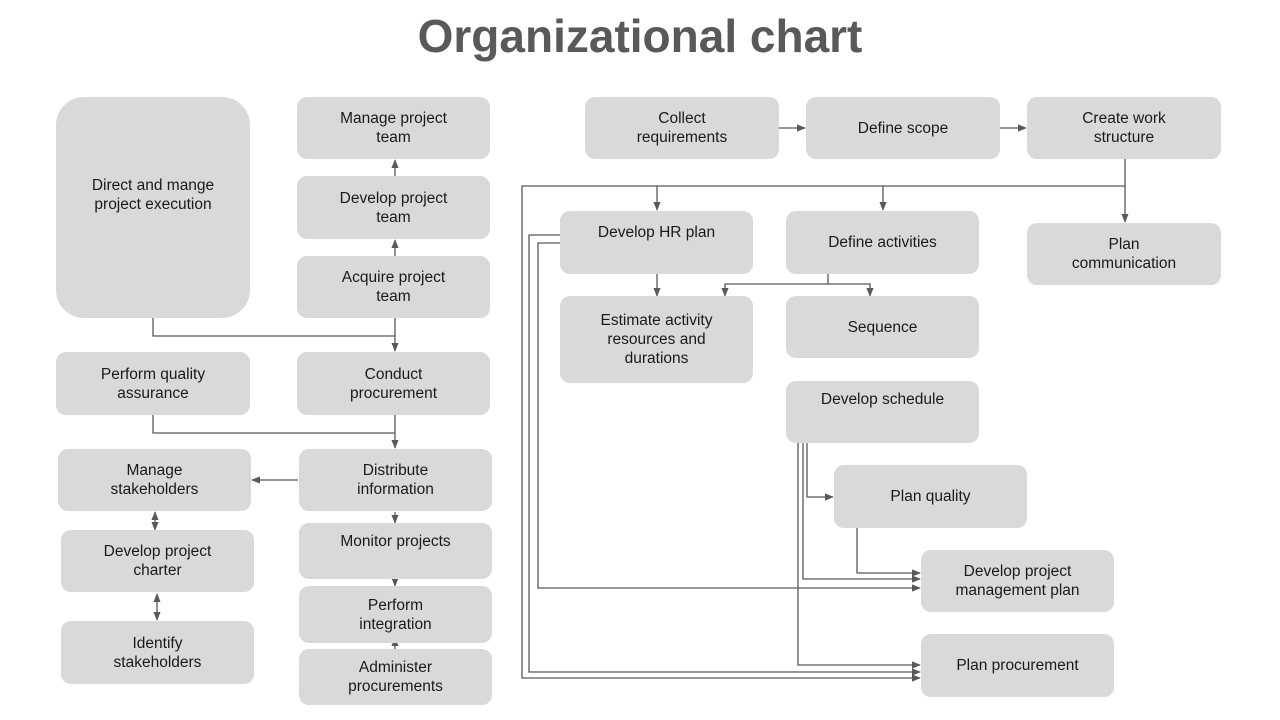  Describe the element at coordinates (395, 480) in the screenshot. I see `node-distribute-information: Distribute information` at that location.